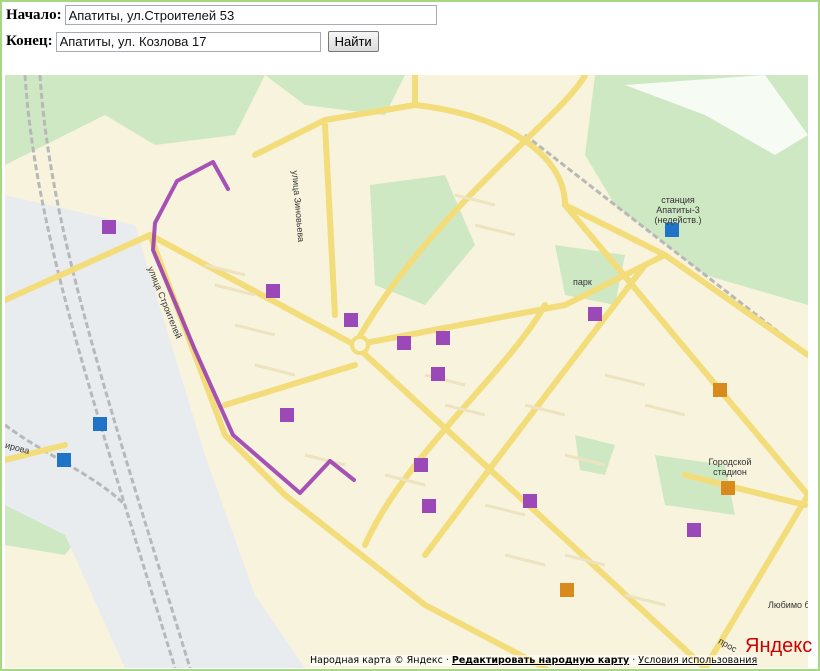  Describe the element at coordinates (582, 282) in the screenshot. I see `label-park: парк` at that location.